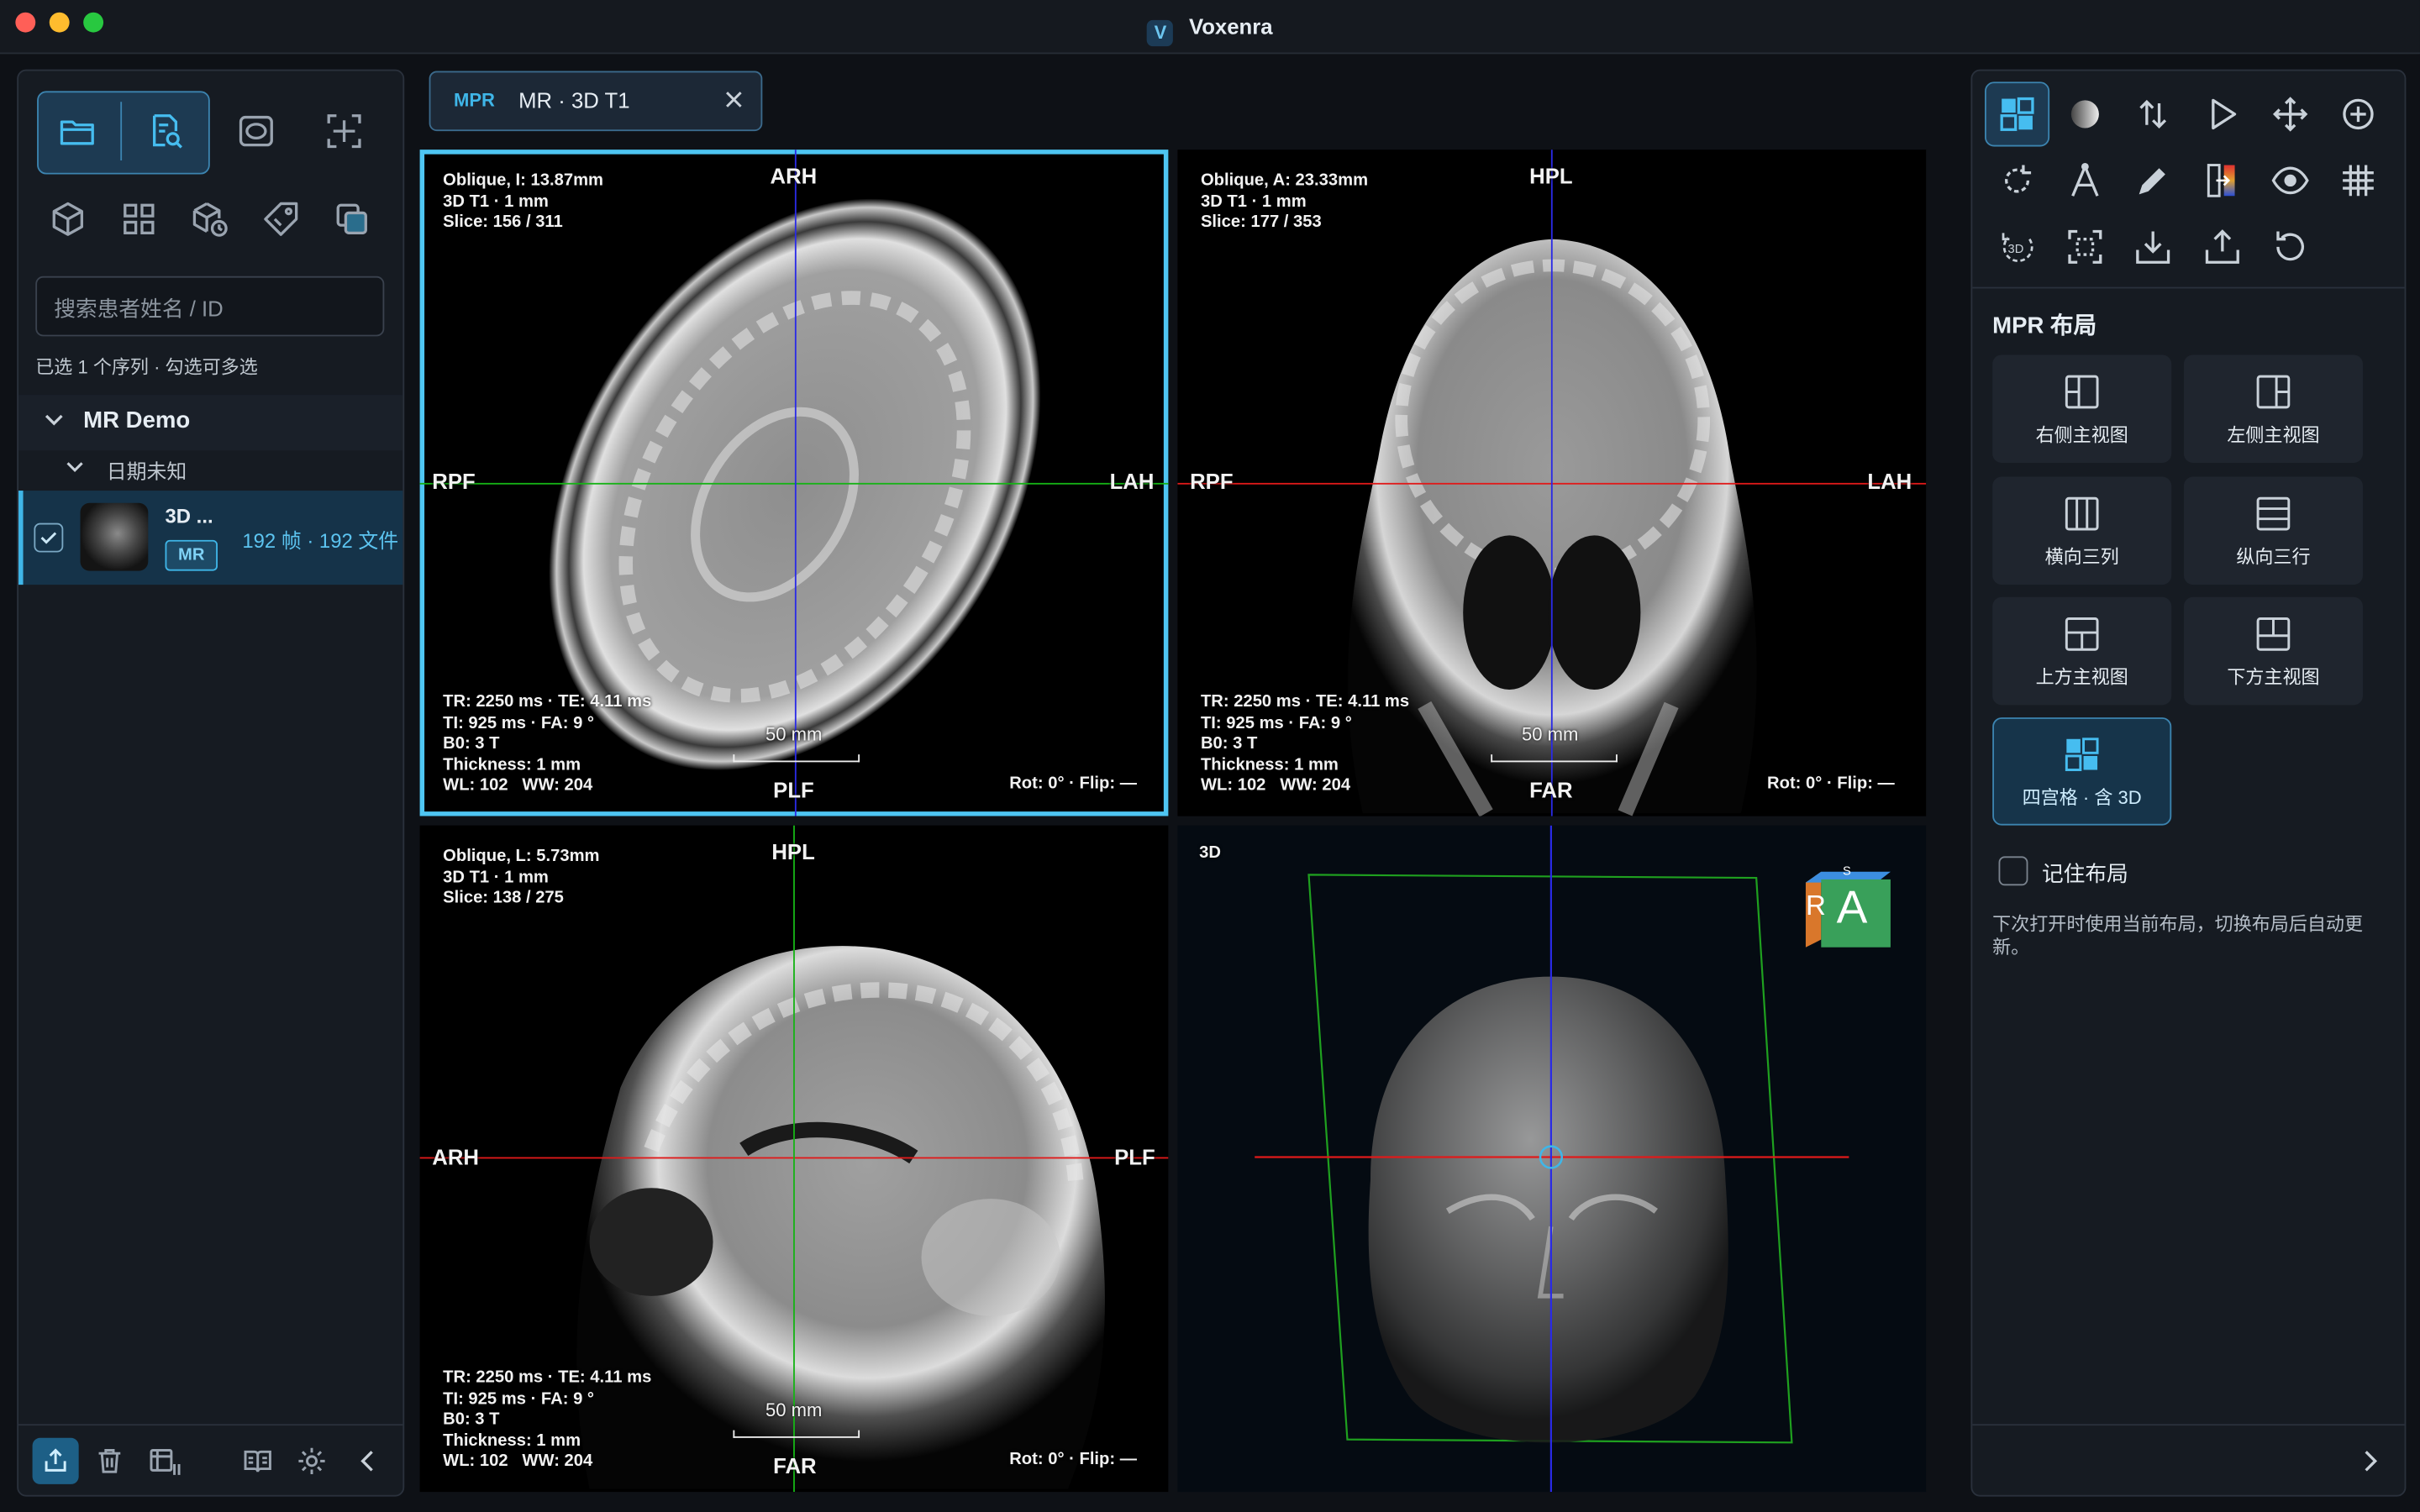  Describe the element at coordinates (344, 131) in the screenshot. I see `crop-center-icon` at that location.